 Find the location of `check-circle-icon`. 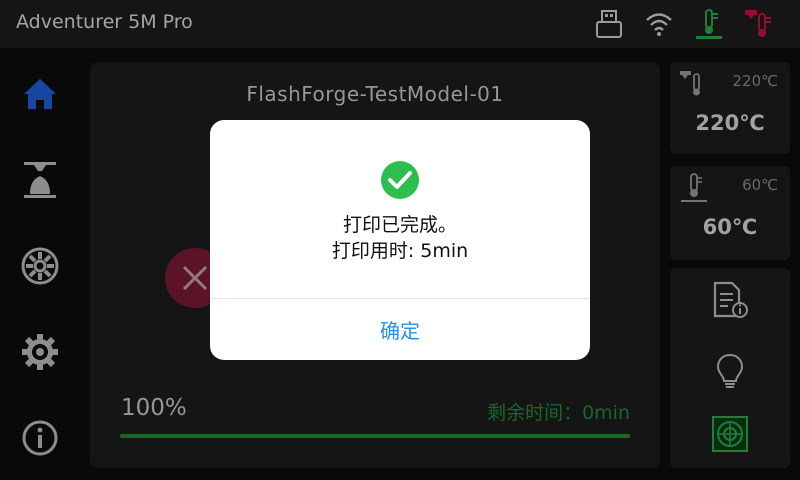

check-circle-icon is located at coordinates (400, 180).